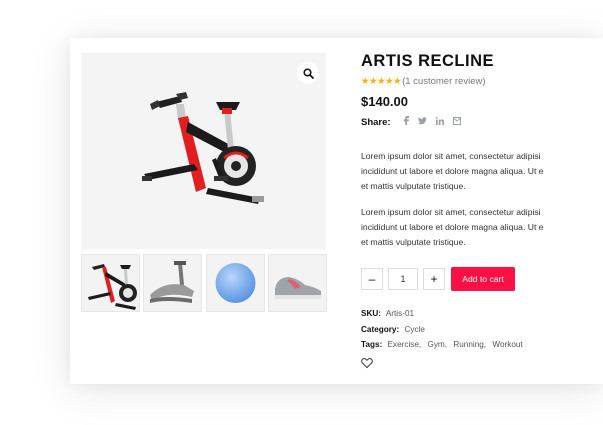 The width and height of the screenshot is (603, 425). I want to click on customer-review-link: (1 customer review), so click(443, 81).